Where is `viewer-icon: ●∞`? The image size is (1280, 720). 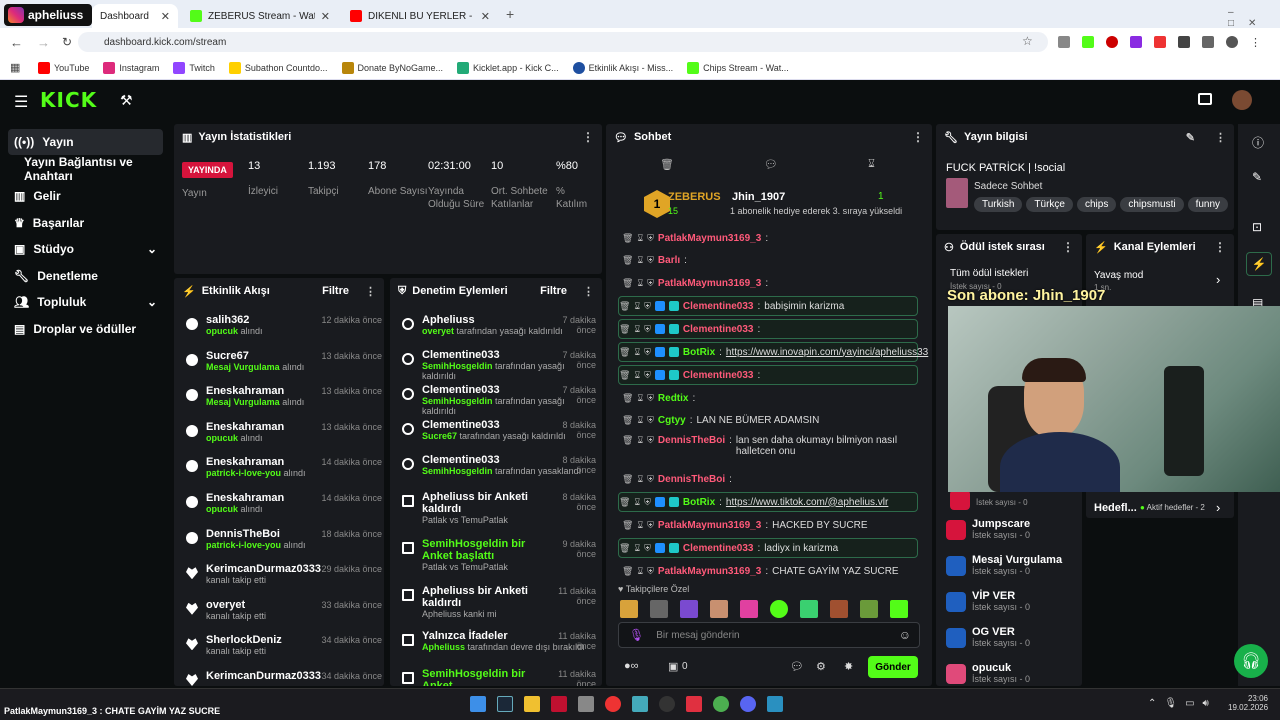 viewer-icon: ●∞ is located at coordinates (631, 666).